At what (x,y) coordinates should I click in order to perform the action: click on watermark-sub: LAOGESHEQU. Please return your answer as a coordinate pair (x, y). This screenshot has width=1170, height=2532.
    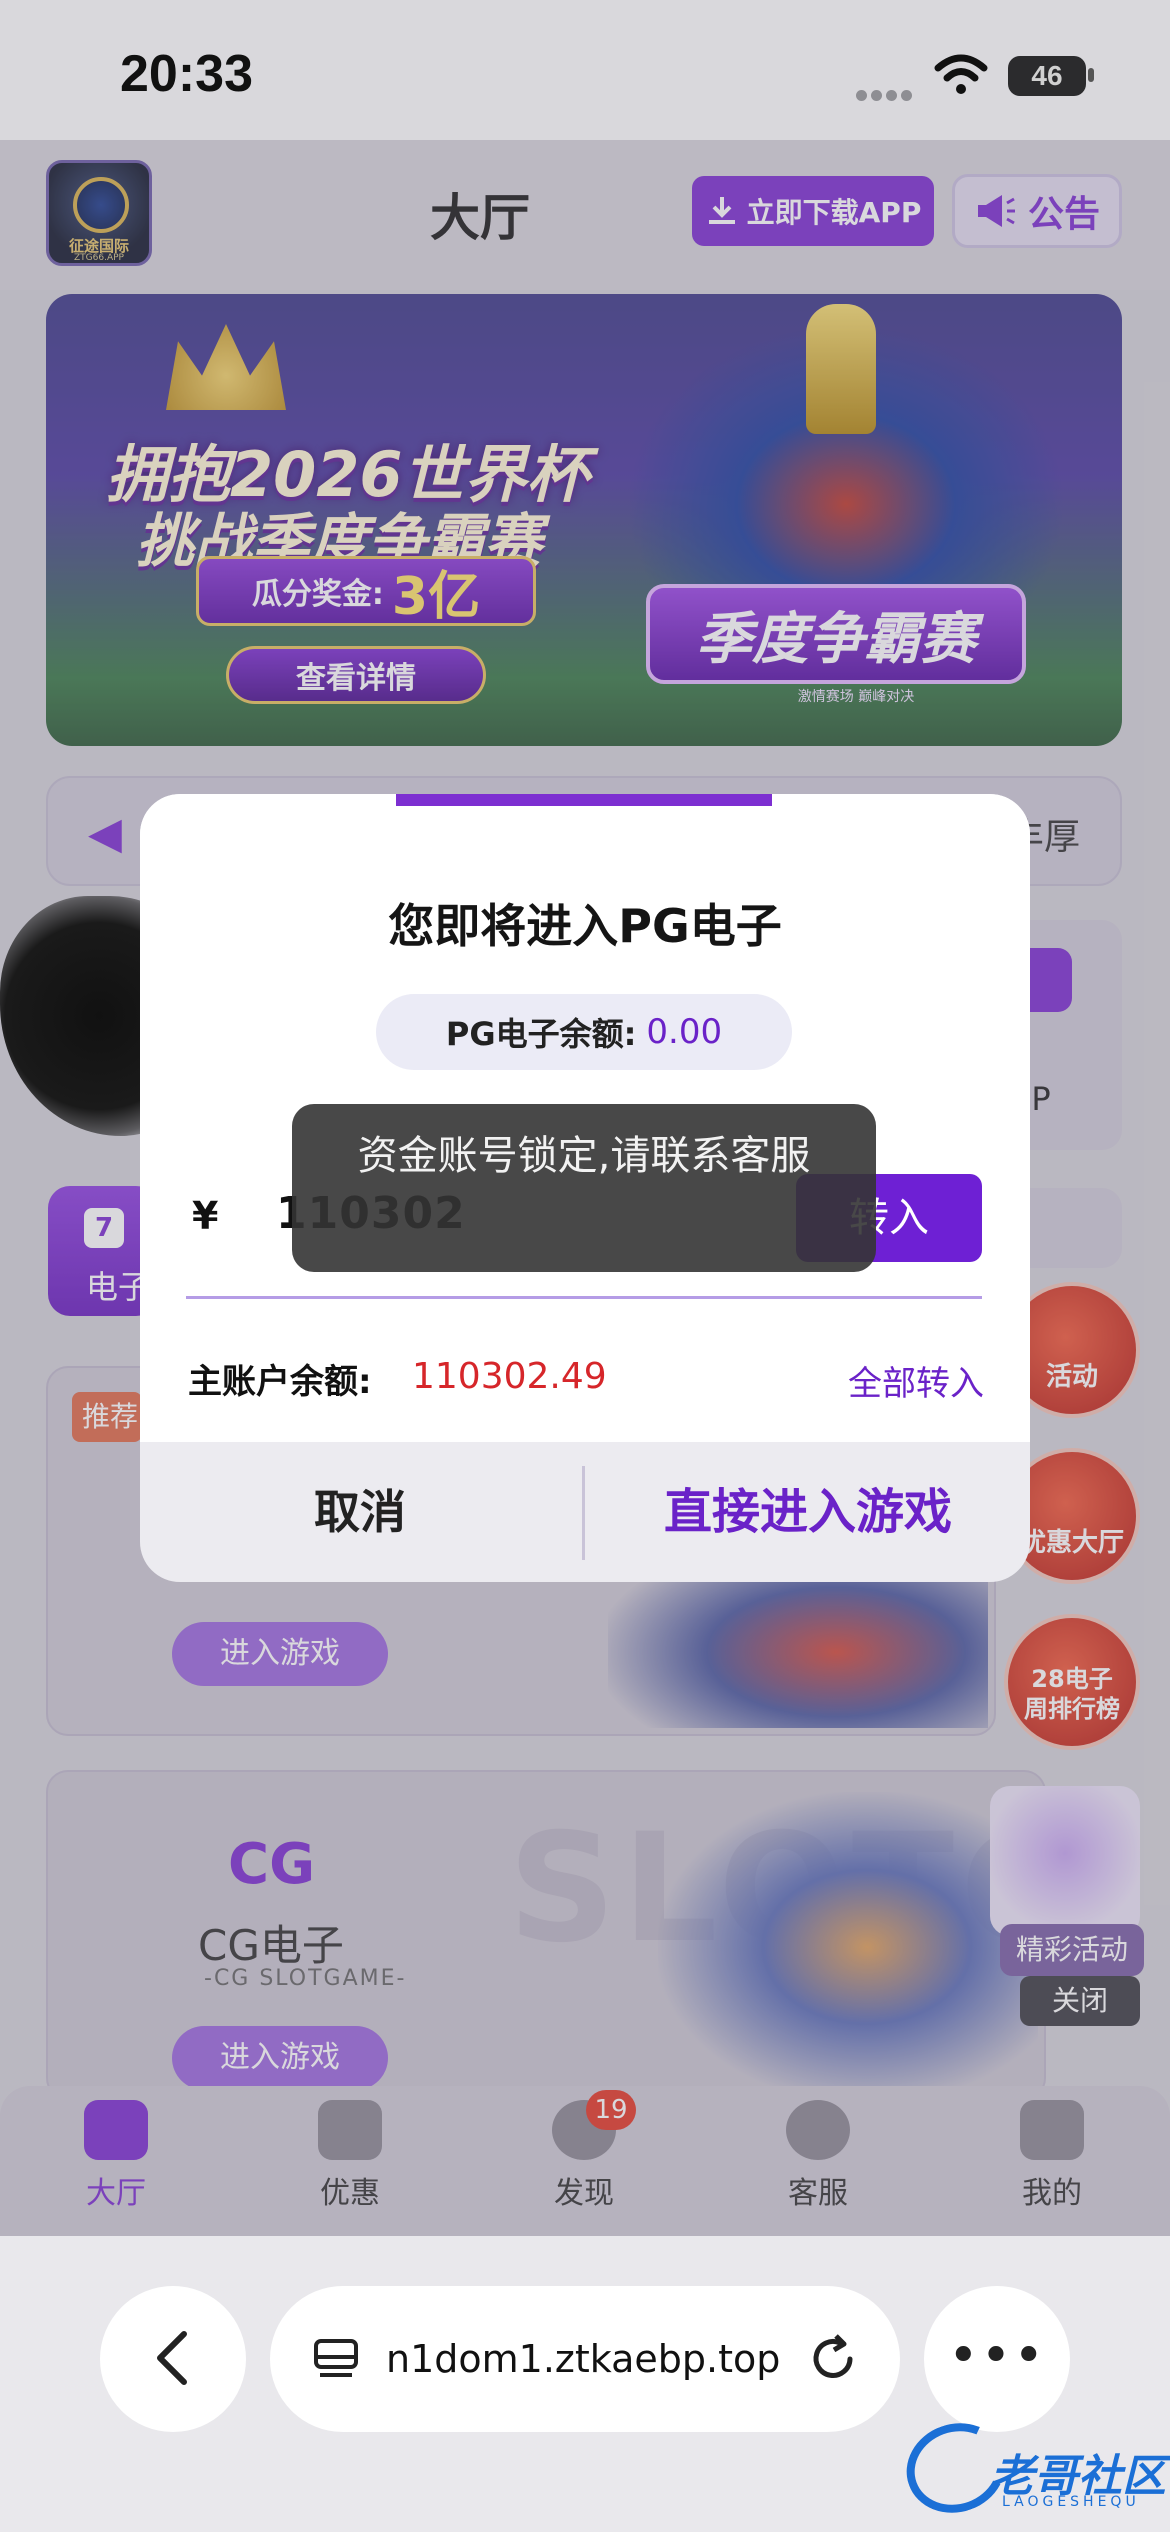
    Looking at the image, I should click on (1071, 2502).